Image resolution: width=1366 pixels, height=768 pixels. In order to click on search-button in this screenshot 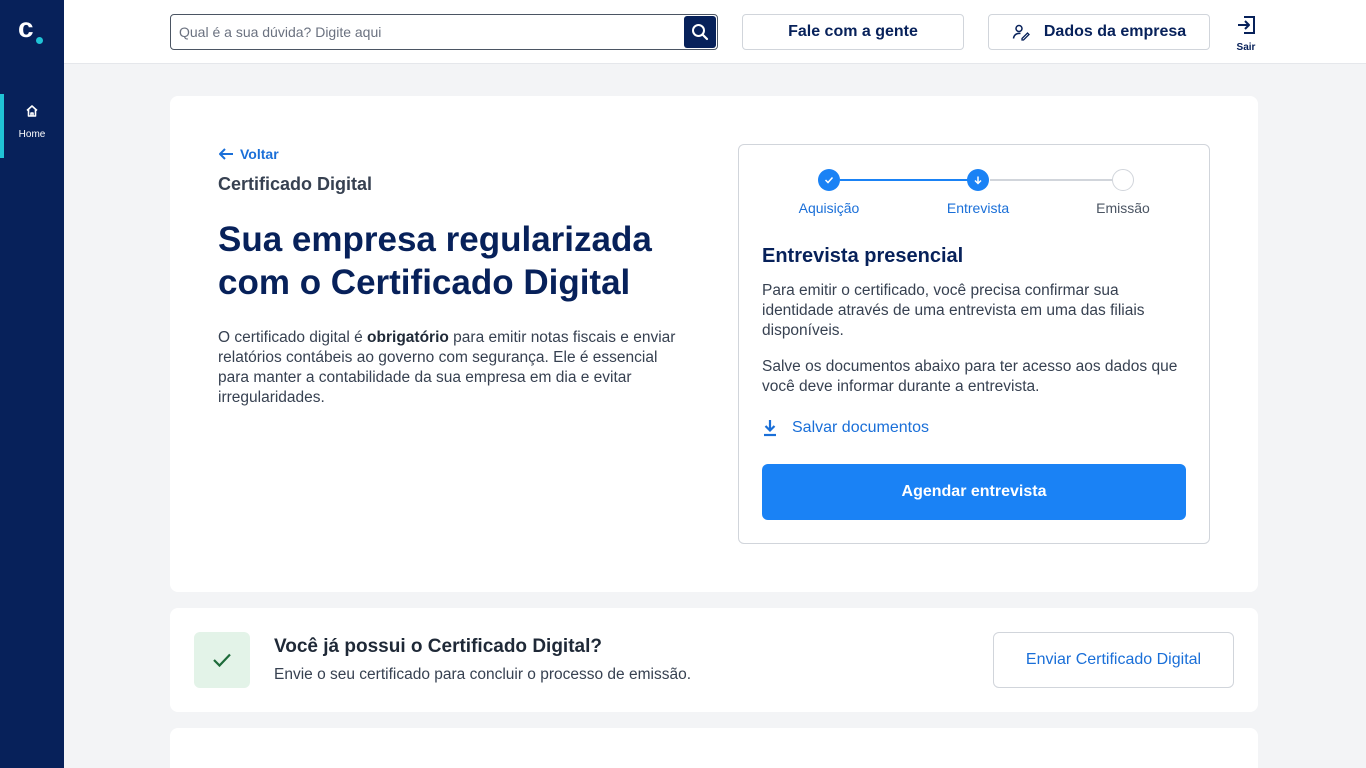, I will do `click(700, 32)`.